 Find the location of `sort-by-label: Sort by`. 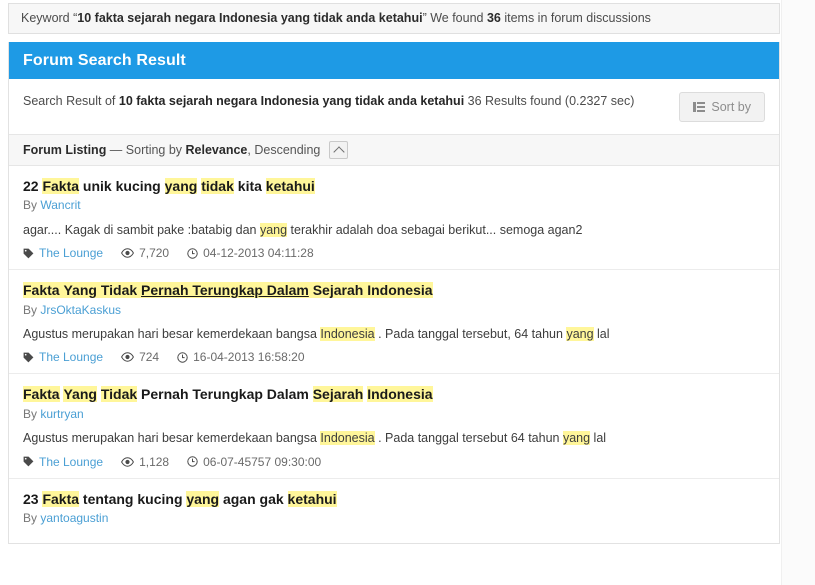

sort-by-label: Sort by is located at coordinates (731, 107).